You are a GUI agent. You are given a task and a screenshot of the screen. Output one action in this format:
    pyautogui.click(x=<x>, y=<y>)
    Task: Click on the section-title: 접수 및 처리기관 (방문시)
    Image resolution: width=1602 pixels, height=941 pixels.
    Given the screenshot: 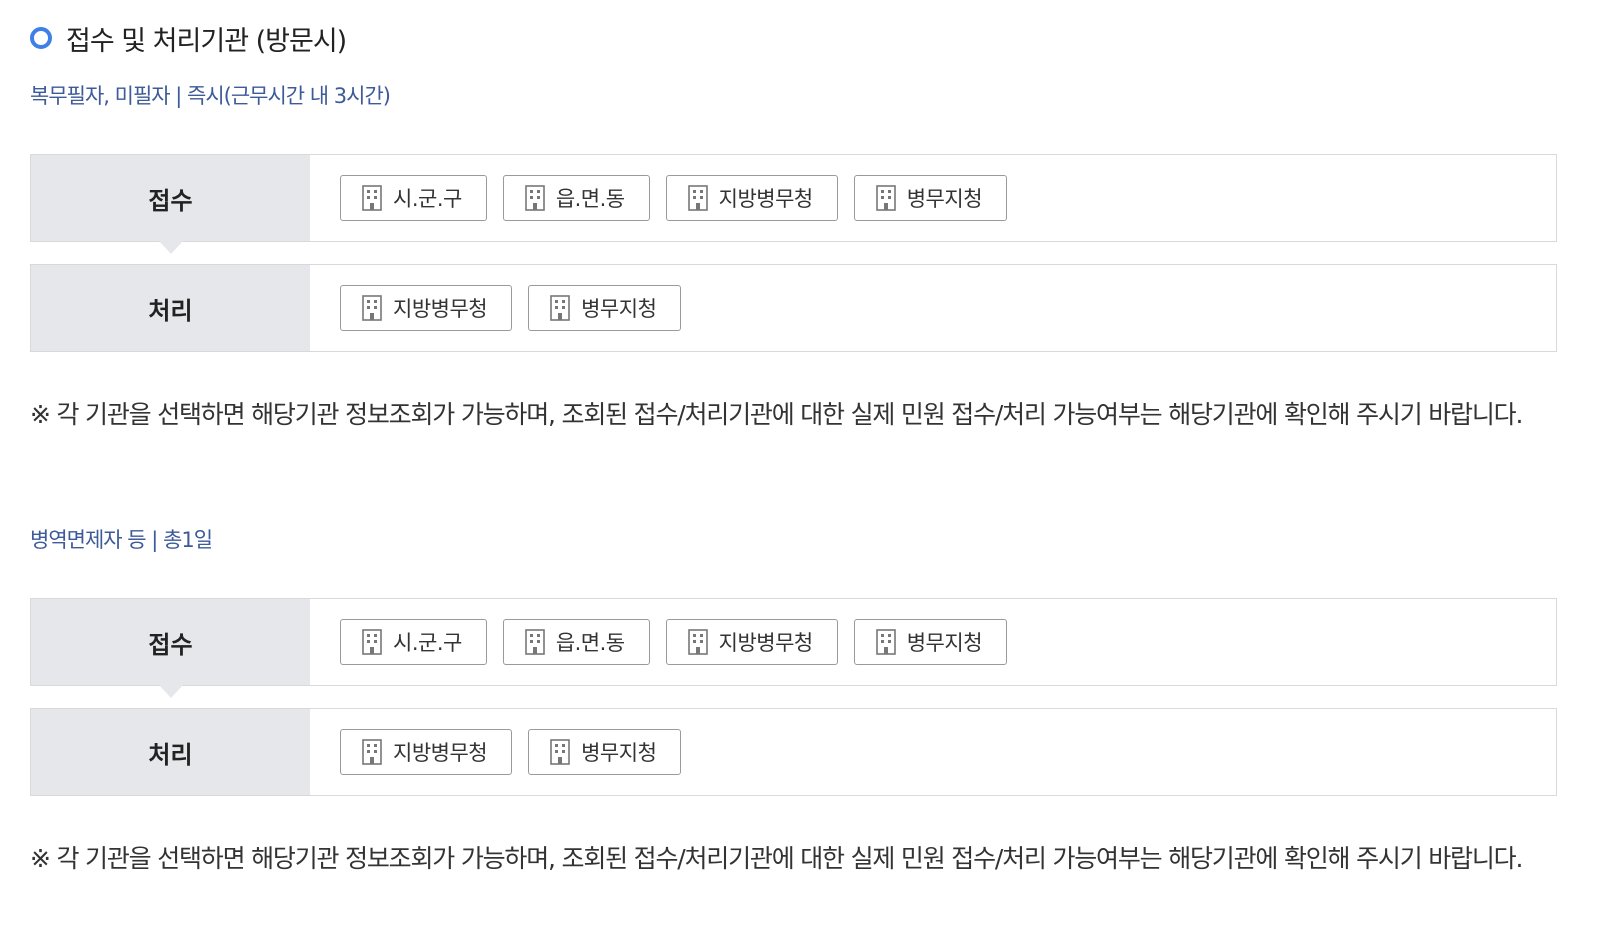 What is the action you would take?
    pyautogui.click(x=188, y=38)
    